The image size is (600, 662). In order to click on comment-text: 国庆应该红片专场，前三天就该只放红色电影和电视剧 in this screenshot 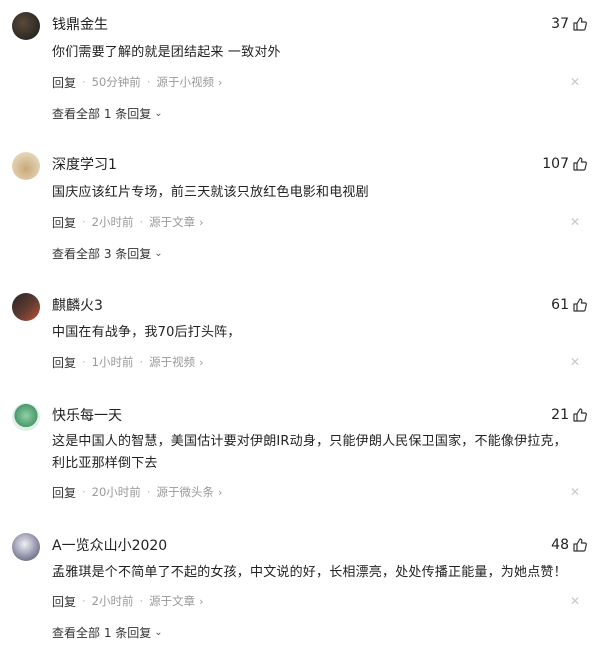, I will do `click(210, 192)`.